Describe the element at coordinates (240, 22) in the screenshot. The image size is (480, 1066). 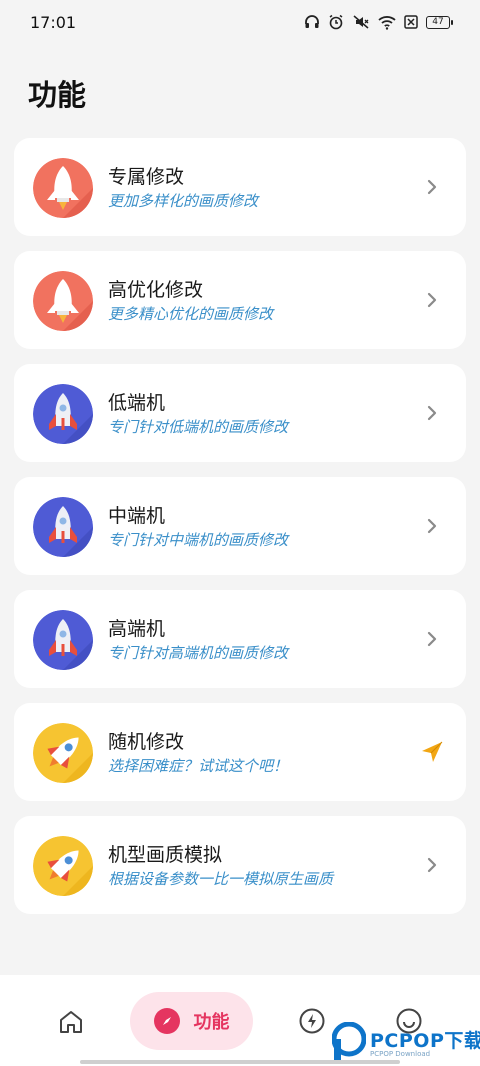
I see `status-bar: 17:01 47` at that location.